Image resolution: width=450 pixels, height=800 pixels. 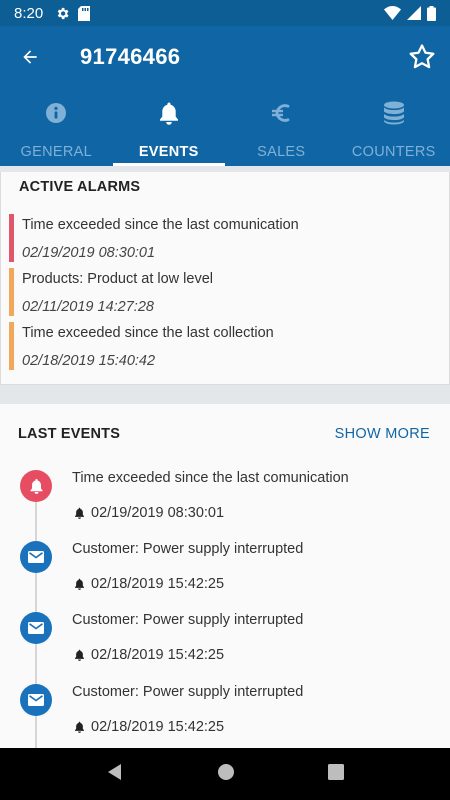 What do you see at coordinates (281, 127) in the screenshot?
I see `tab-sales: SALES` at bounding box center [281, 127].